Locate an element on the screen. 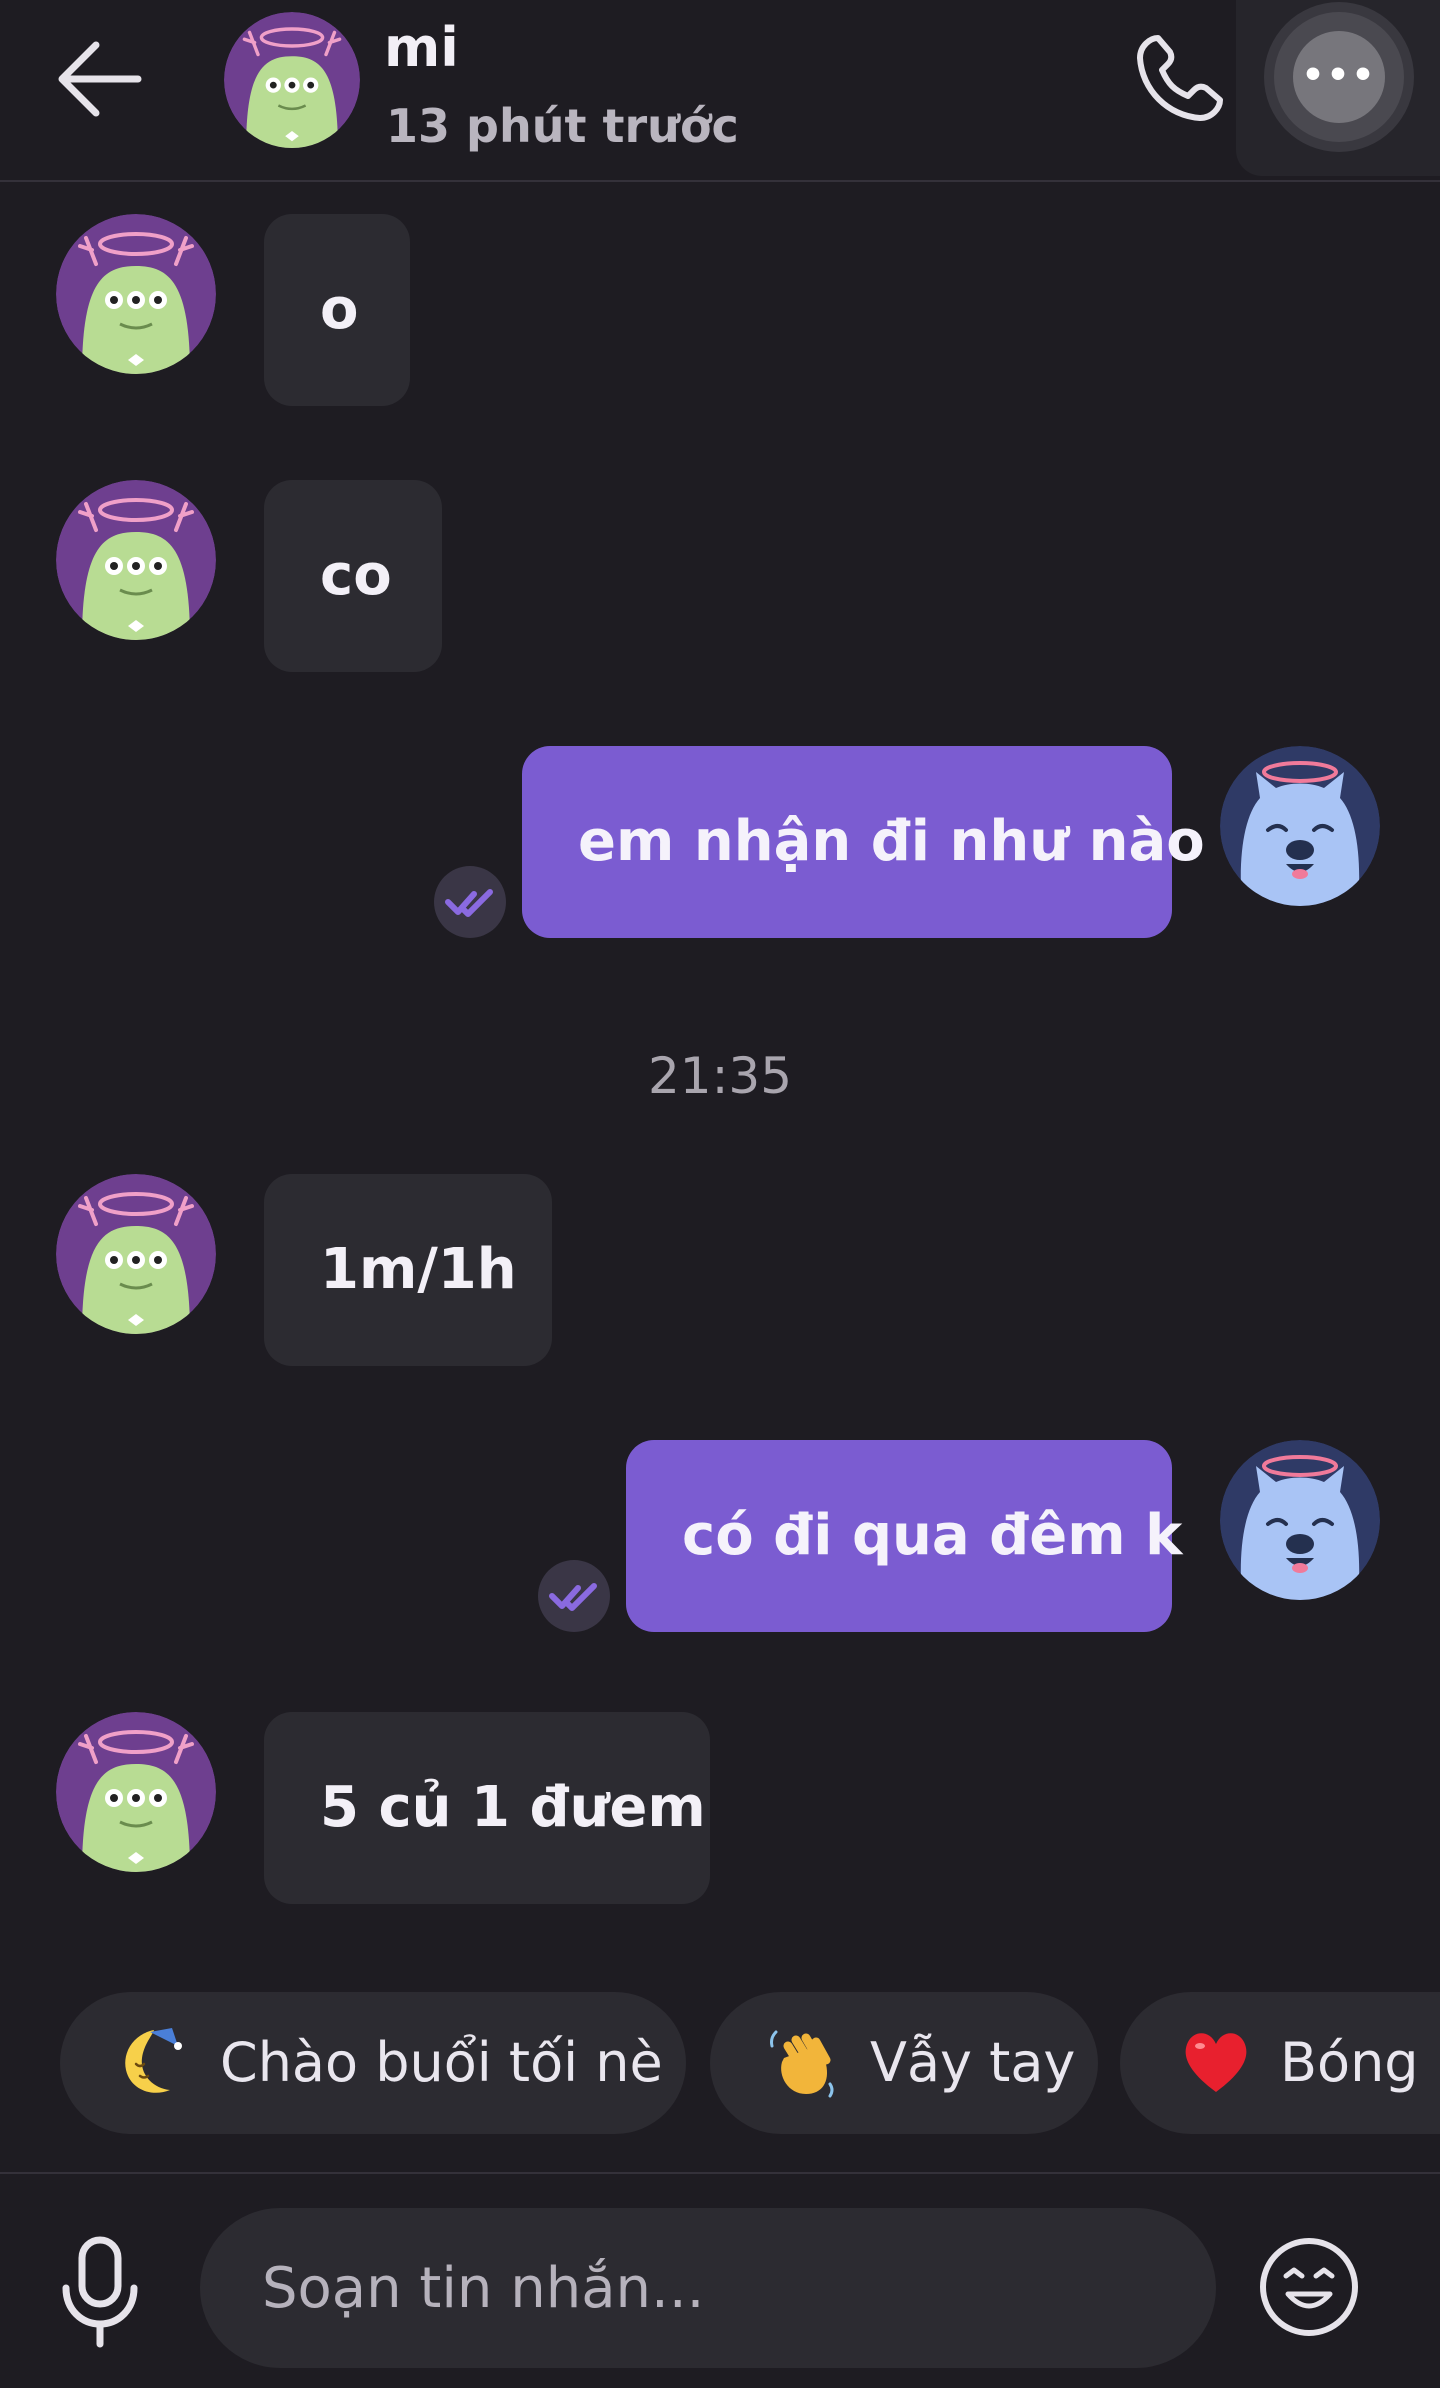 This screenshot has height=2388, width=1440. outgoing-message-bubble: có đi qua đêm k is located at coordinates (904, 1536).